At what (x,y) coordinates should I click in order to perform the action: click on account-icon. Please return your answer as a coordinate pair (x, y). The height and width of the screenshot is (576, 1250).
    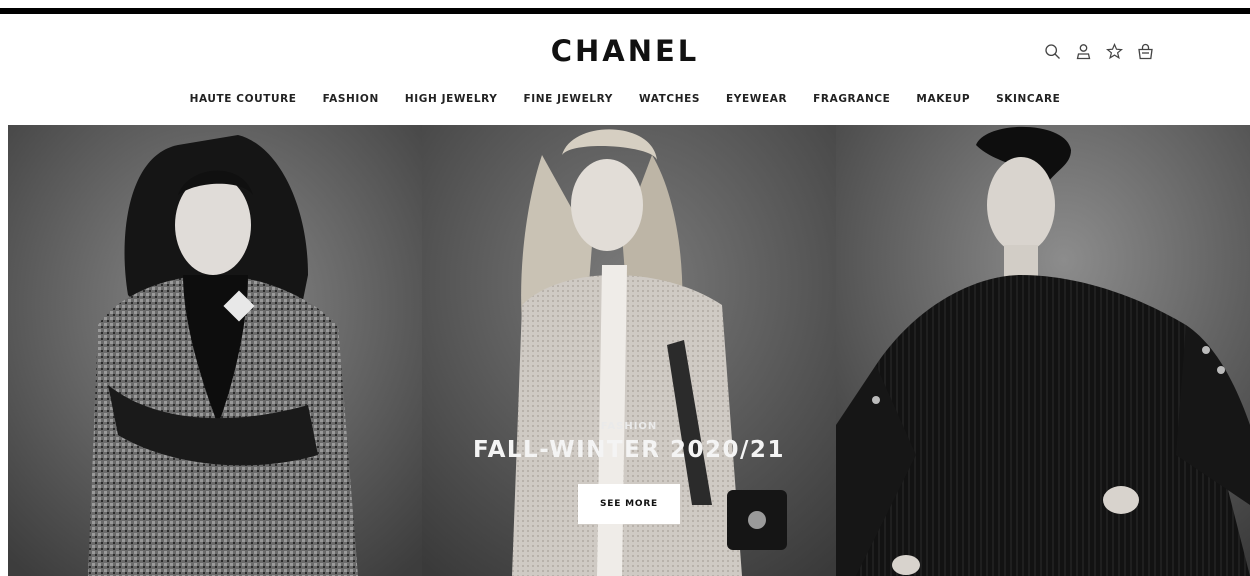
    Looking at the image, I should click on (1083, 51).